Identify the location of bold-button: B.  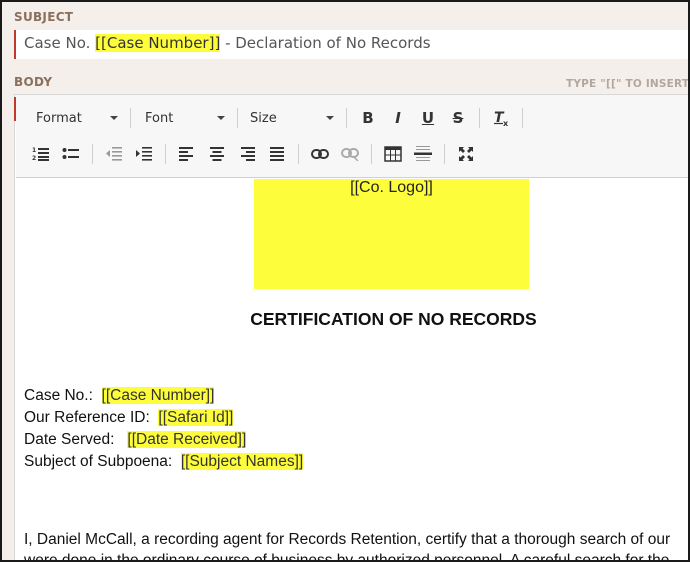
(368, 118).